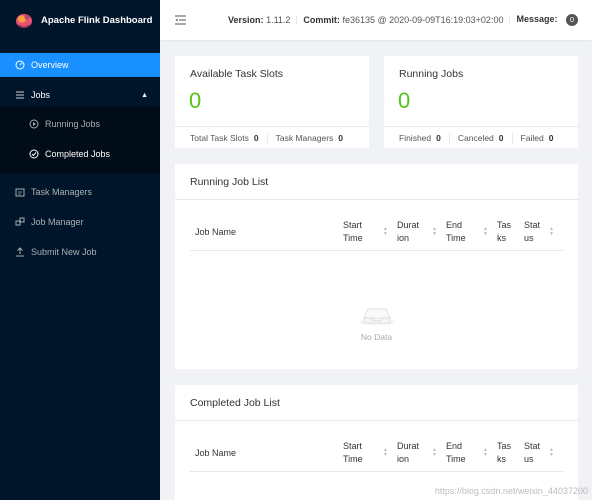  I want to click on stat-label: Task Managers, so click(304, 137).